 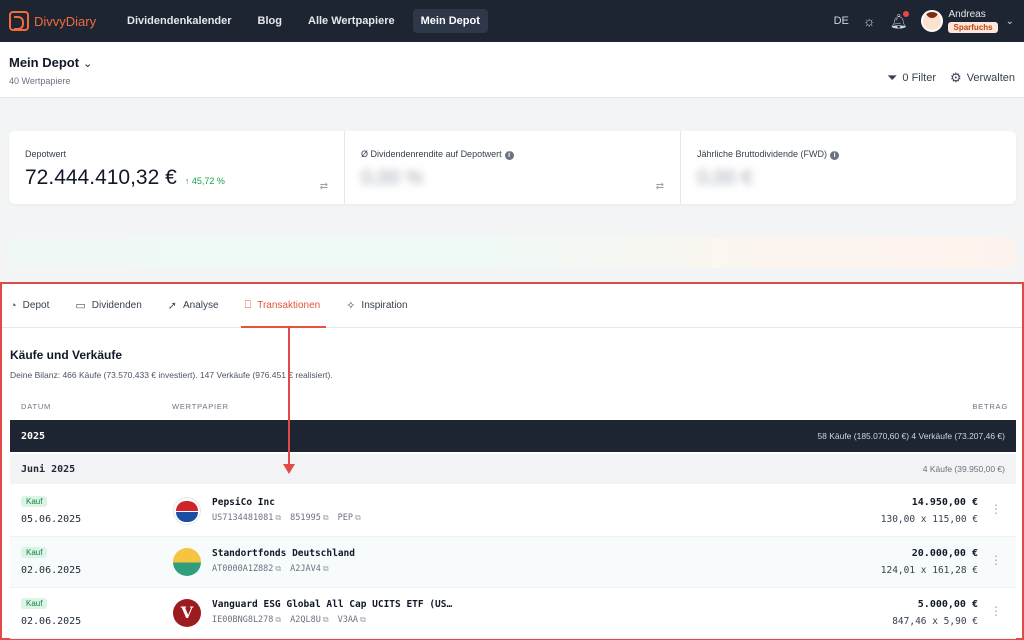 I want to click on isin: AT0000A1Z882, so click(x=243, y=569).